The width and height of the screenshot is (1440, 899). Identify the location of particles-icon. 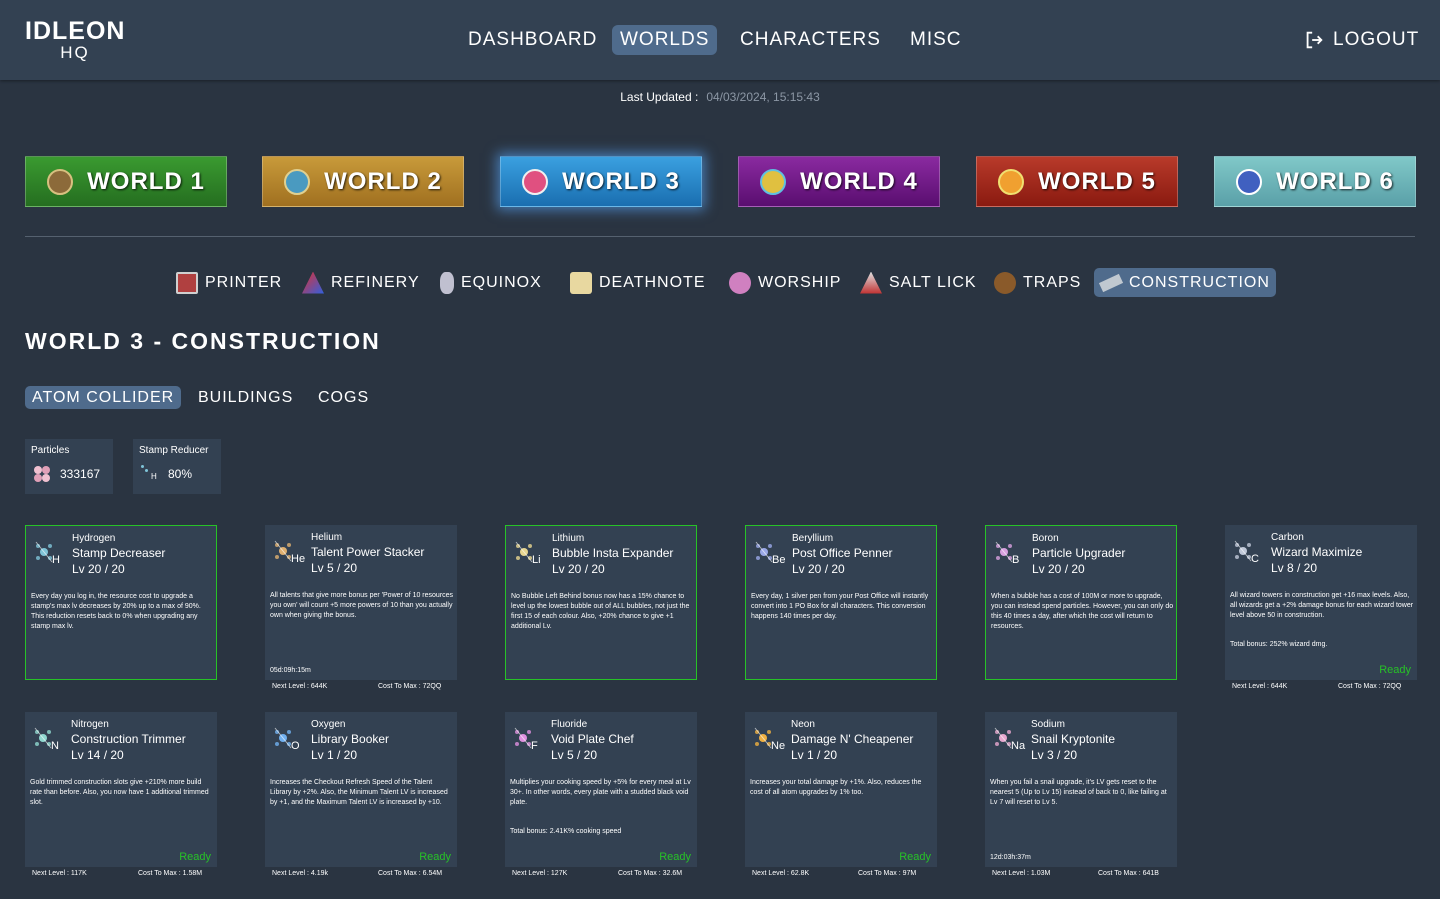
(42, 474).